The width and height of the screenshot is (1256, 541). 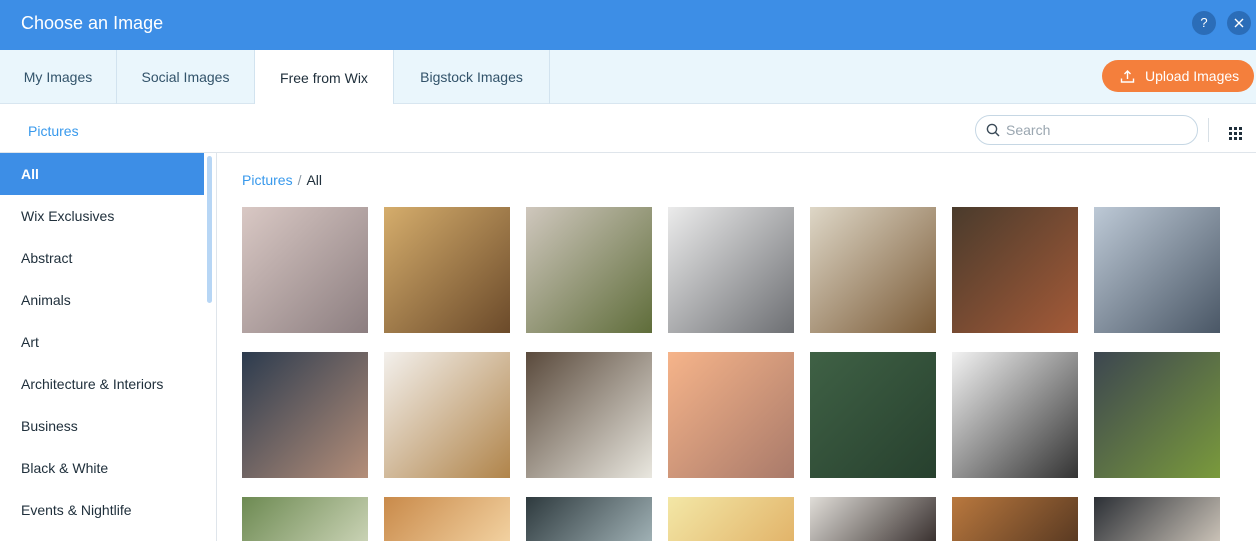 What do you see at coordinates (1015, 270) in the screenshot?
I see `image-thumbnail-vintage-camera` at bounding box center [1015, 270].